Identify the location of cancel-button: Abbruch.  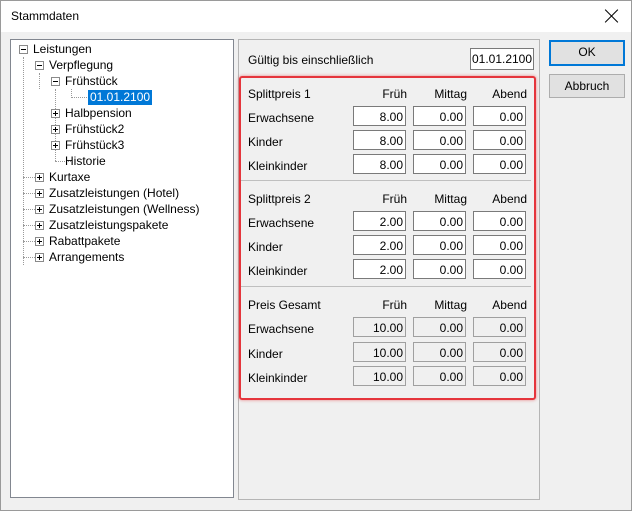
(587, 86).